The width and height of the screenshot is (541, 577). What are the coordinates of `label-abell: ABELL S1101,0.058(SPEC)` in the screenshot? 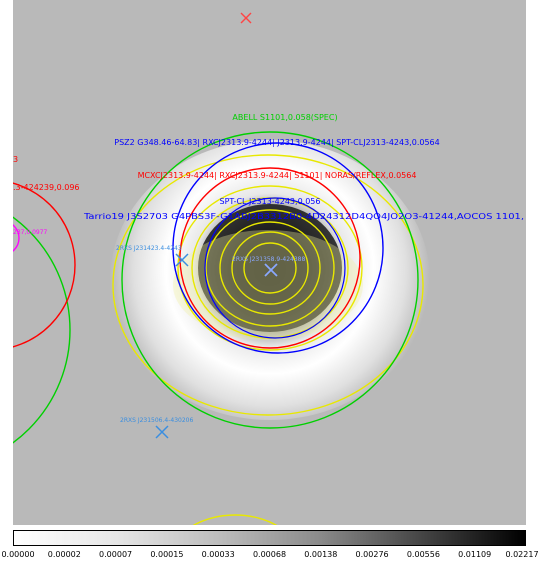 It's located at (284, 117).